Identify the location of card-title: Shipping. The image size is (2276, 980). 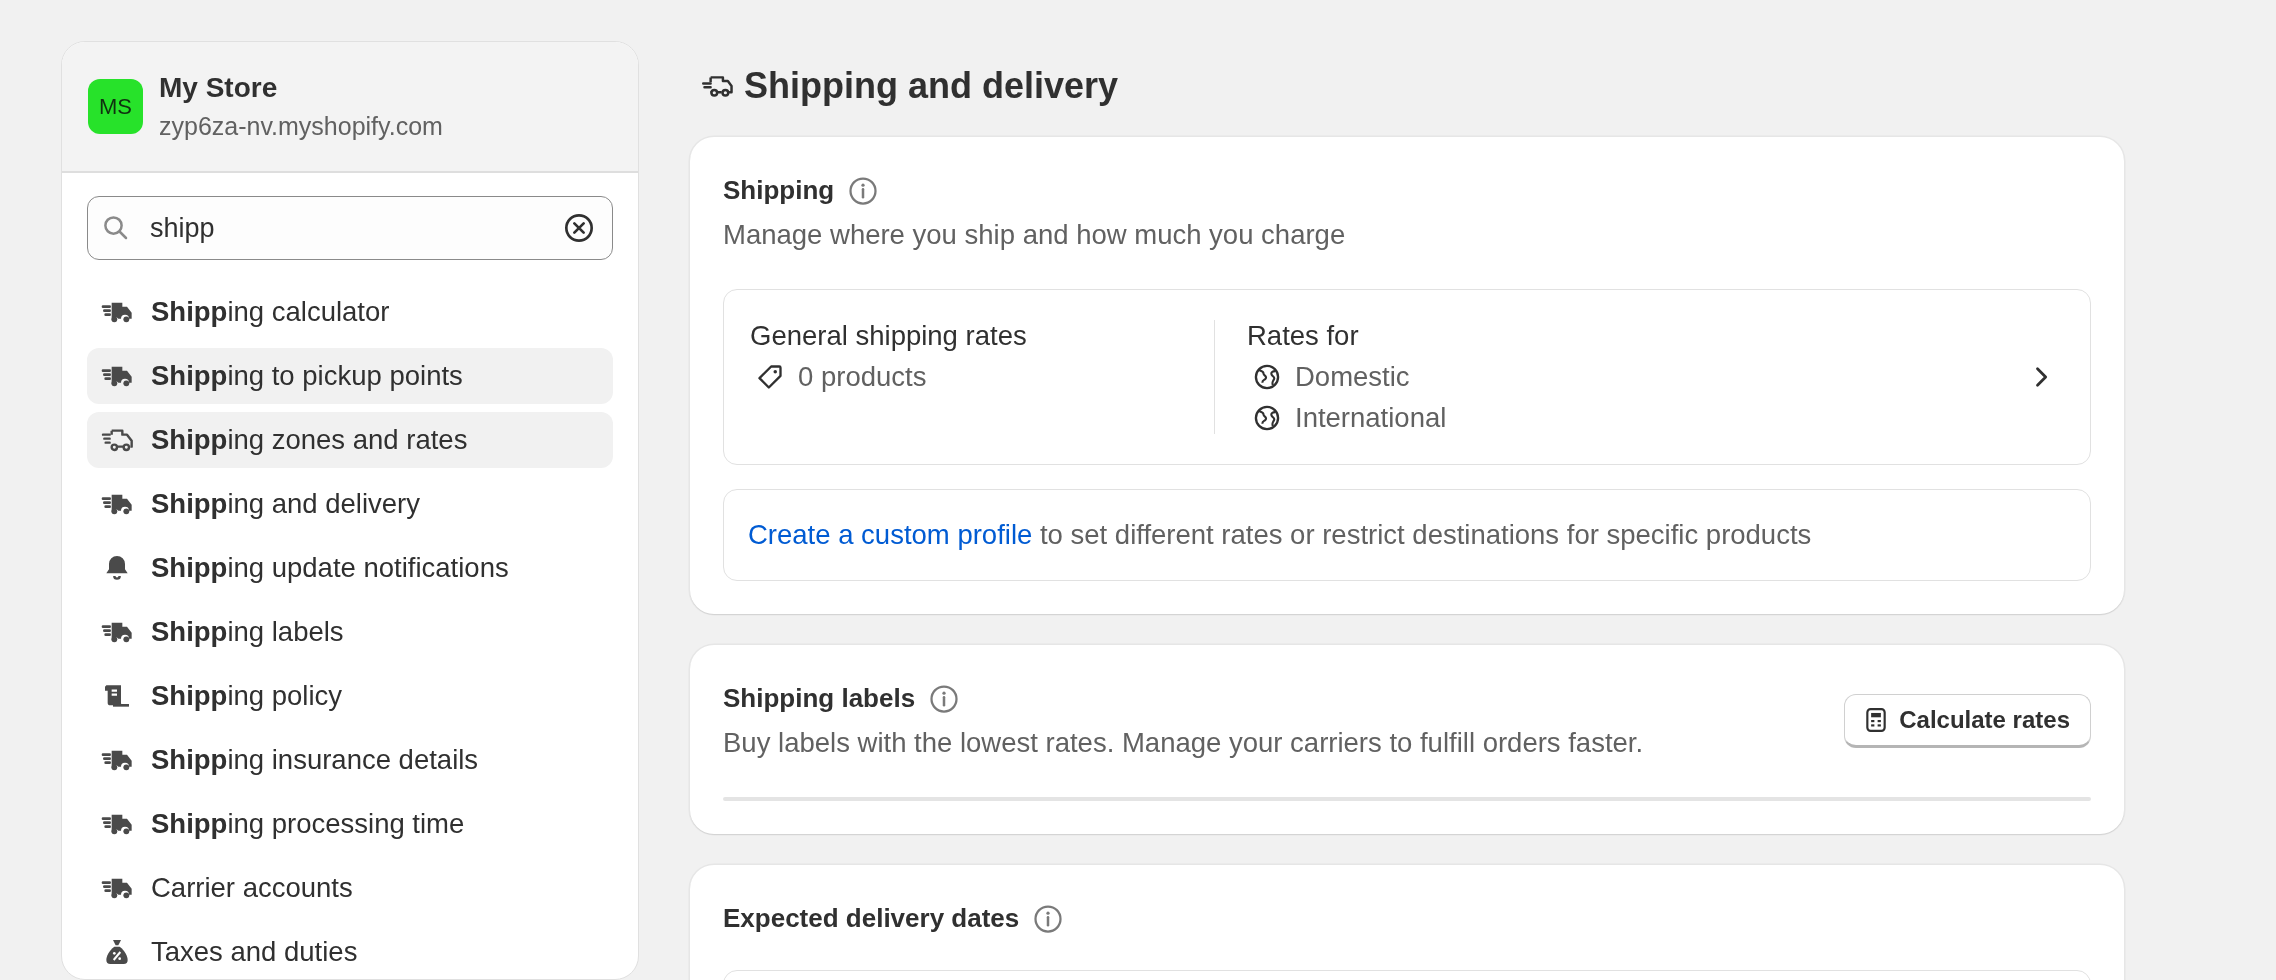
(779, 190).